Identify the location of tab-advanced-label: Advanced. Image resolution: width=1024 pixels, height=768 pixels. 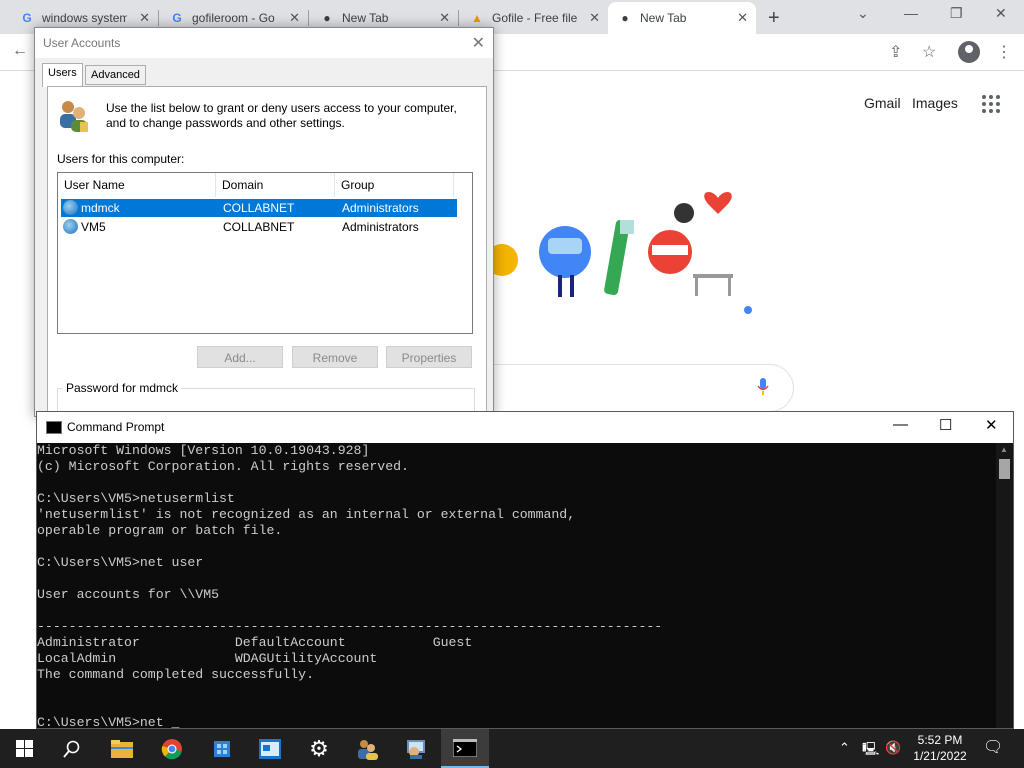
(115, 75).